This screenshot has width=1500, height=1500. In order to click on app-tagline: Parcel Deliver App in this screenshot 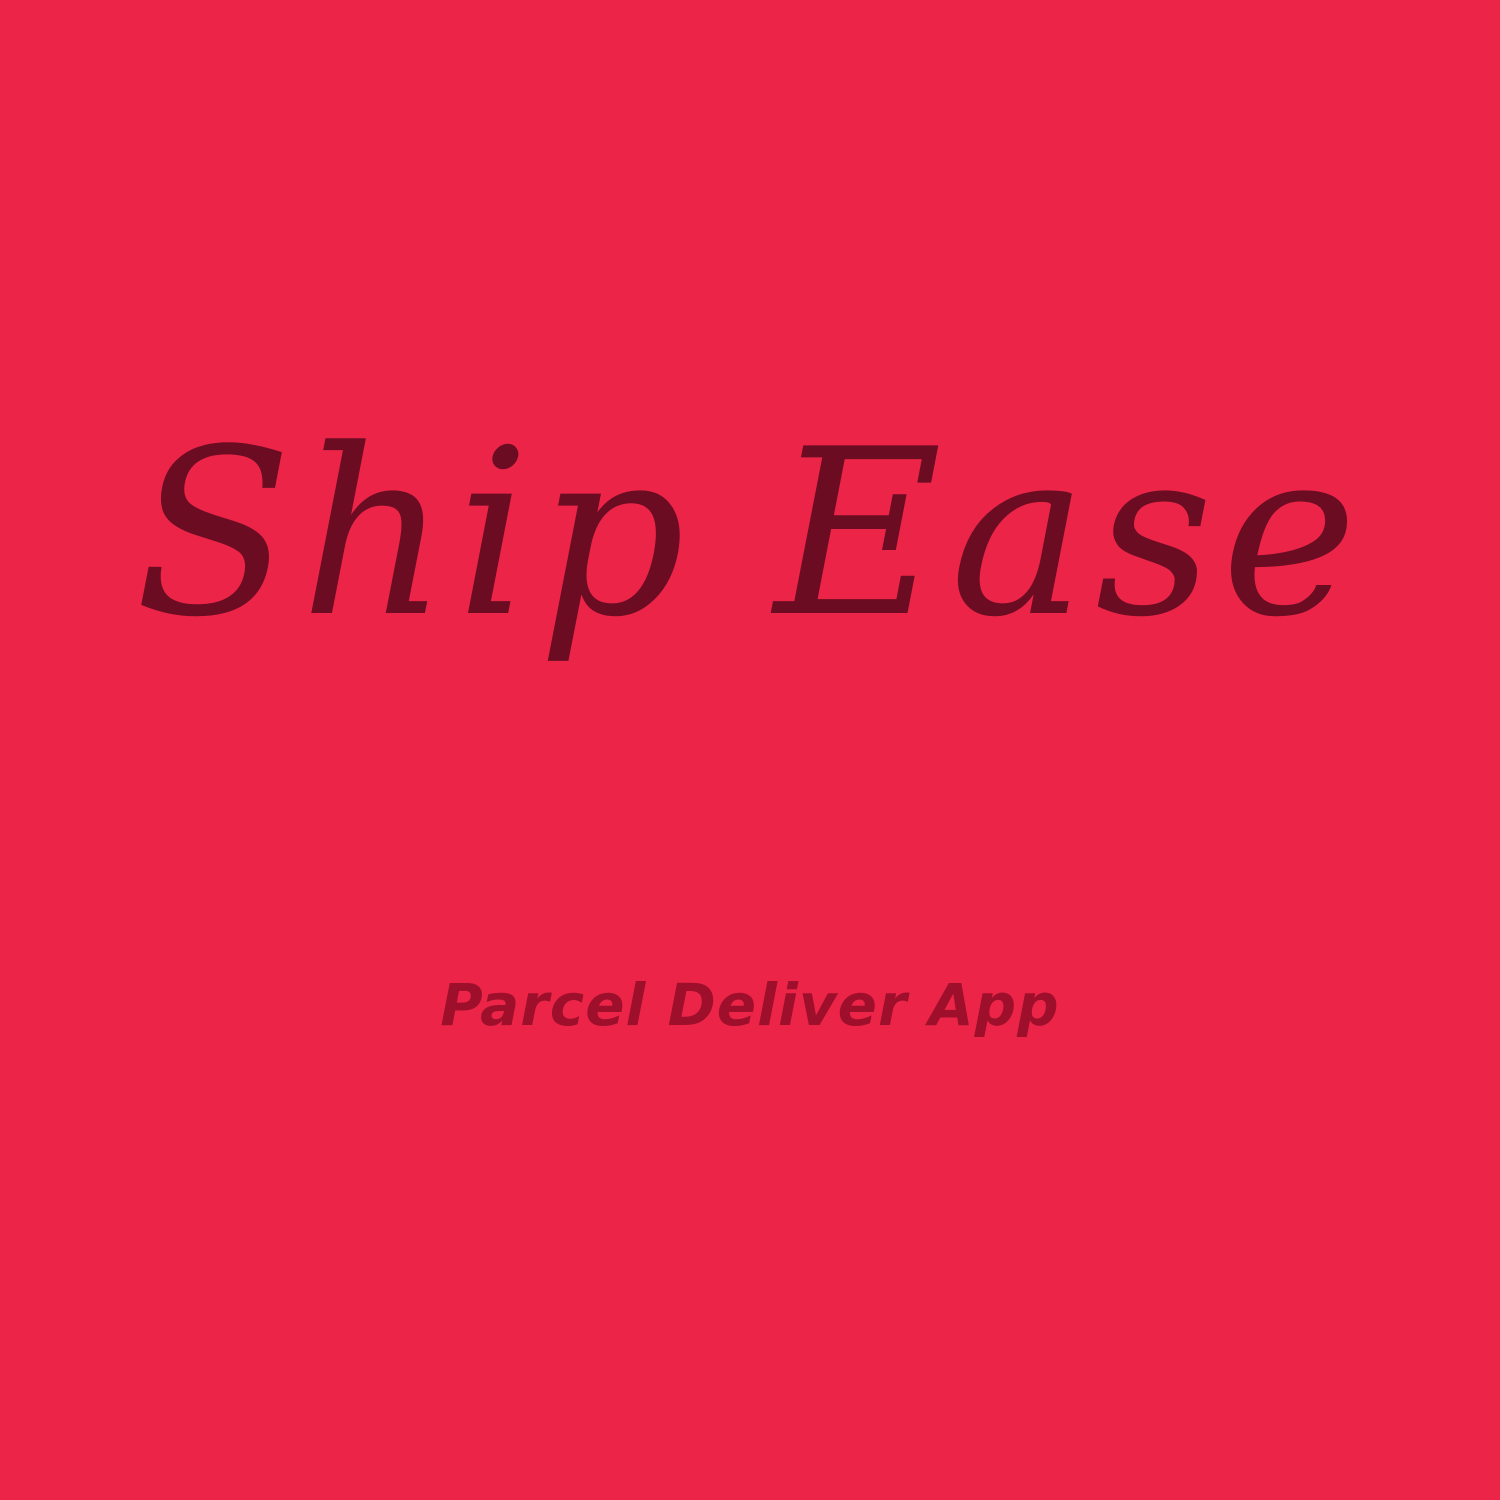, I will do `click(750, 1005)`.